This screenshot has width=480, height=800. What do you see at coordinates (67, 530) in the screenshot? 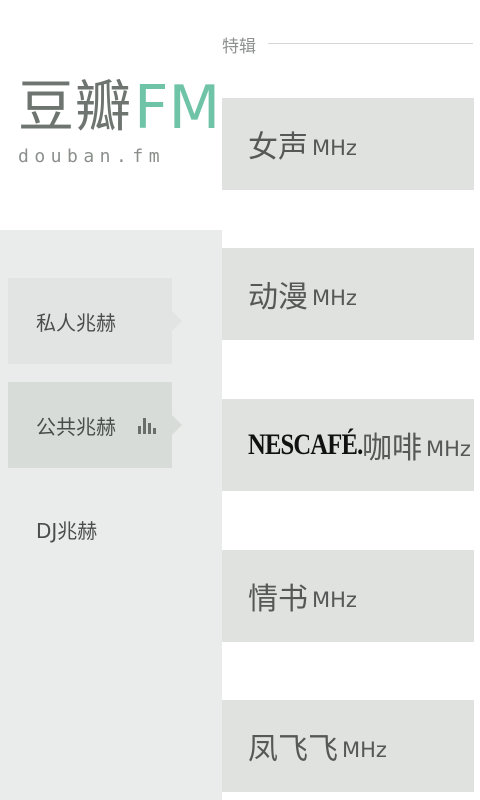
I see `nav-item-label: DJ兆赫` at bounding box center [67, 530].